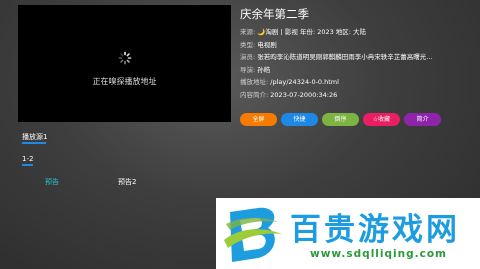 This screenshot has height=269, width=480. What do you see at coordinates (299, 119) in the screenshot?
I see `shortcut-button: 快捷` at bounding box center [299, 119].